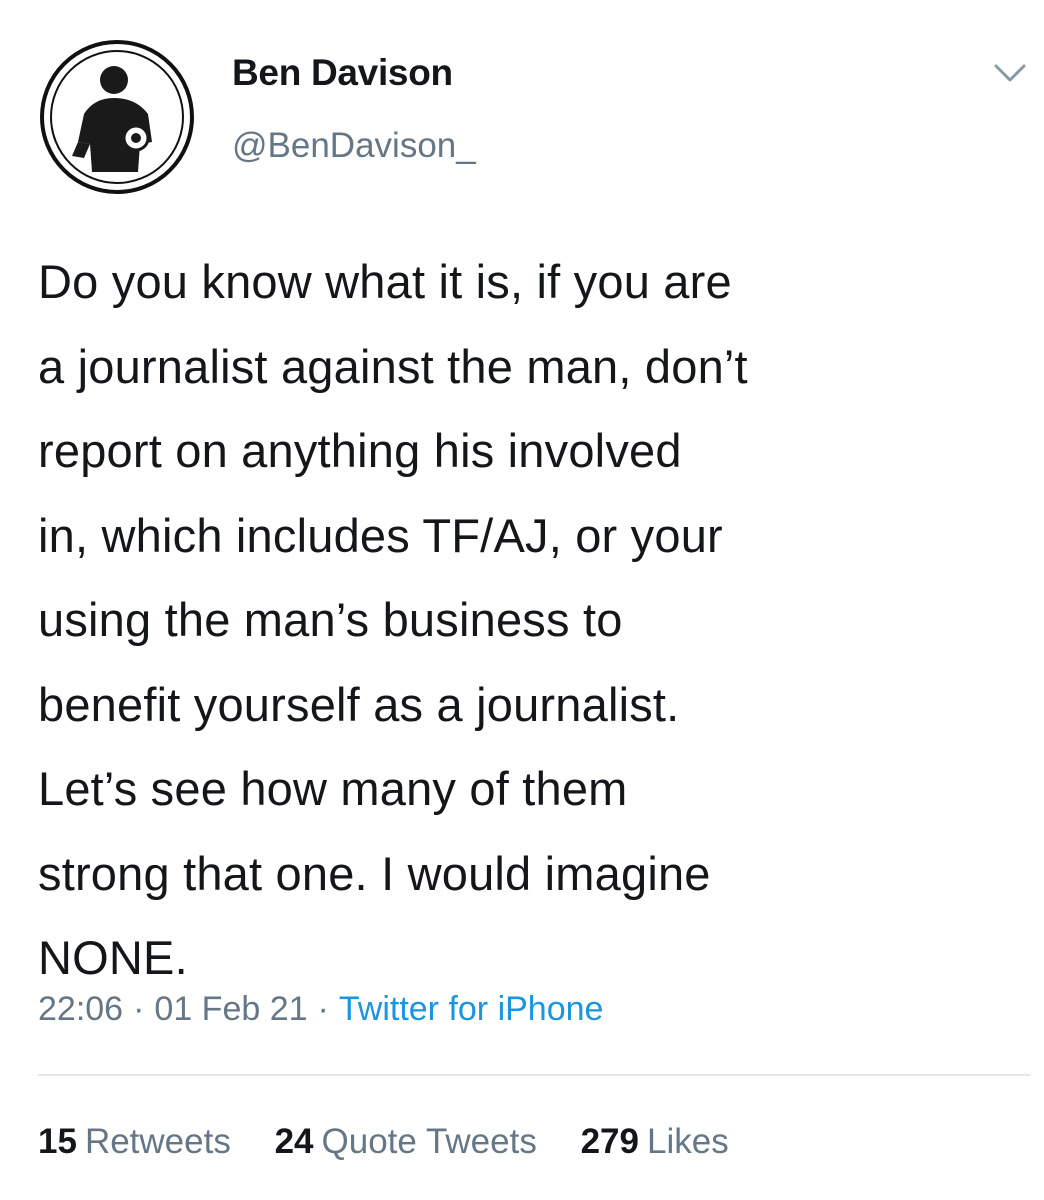 Image resolution: width=1044 pixels, height=1200 pixels. Describe the element at coordinates (342, 73) in the screenshot. I see `author-display-name: Ben Davison` at that location.